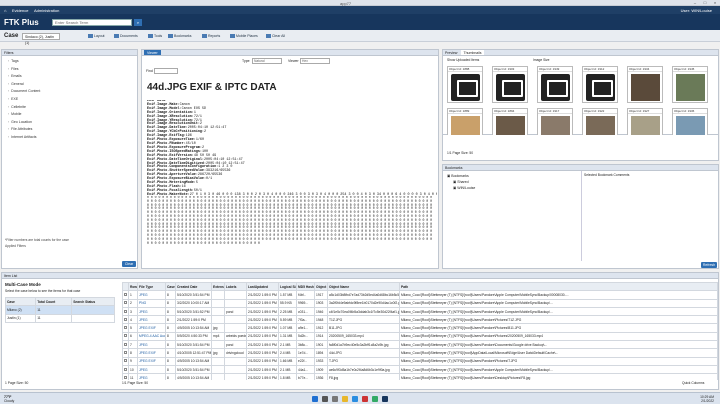  I want to click on filter-item: Emails, so click(69, 77).